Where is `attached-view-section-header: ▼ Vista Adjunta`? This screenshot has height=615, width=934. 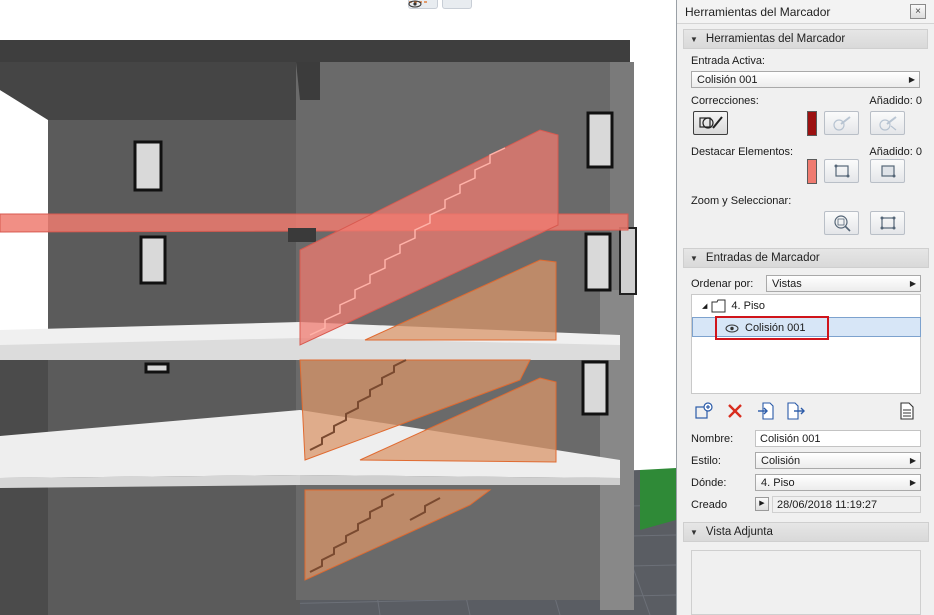 attached-view-section-header: ▼ Vista Adjunta is located at coordinates (806, 532).